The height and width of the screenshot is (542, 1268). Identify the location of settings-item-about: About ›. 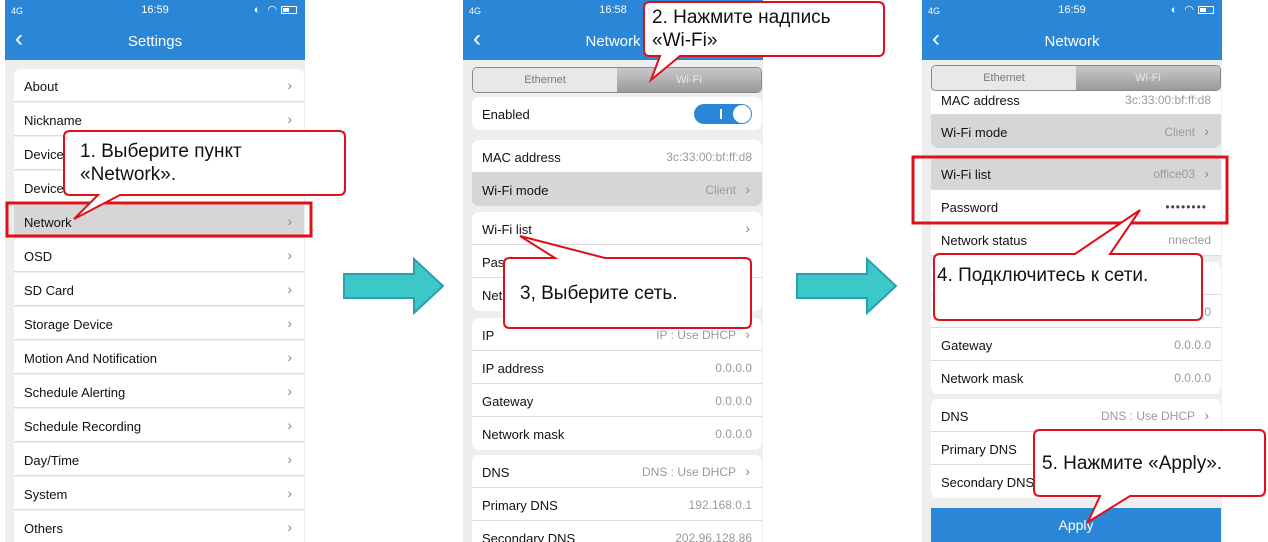
(159, 85).